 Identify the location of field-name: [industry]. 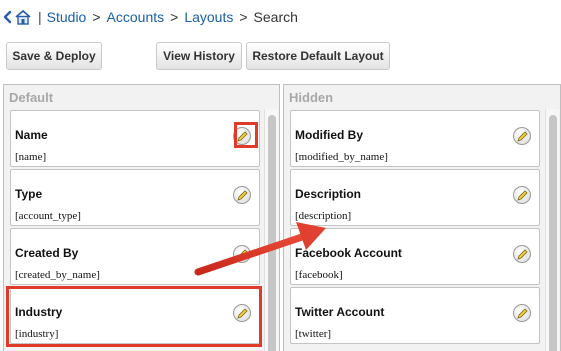
(37, 334).